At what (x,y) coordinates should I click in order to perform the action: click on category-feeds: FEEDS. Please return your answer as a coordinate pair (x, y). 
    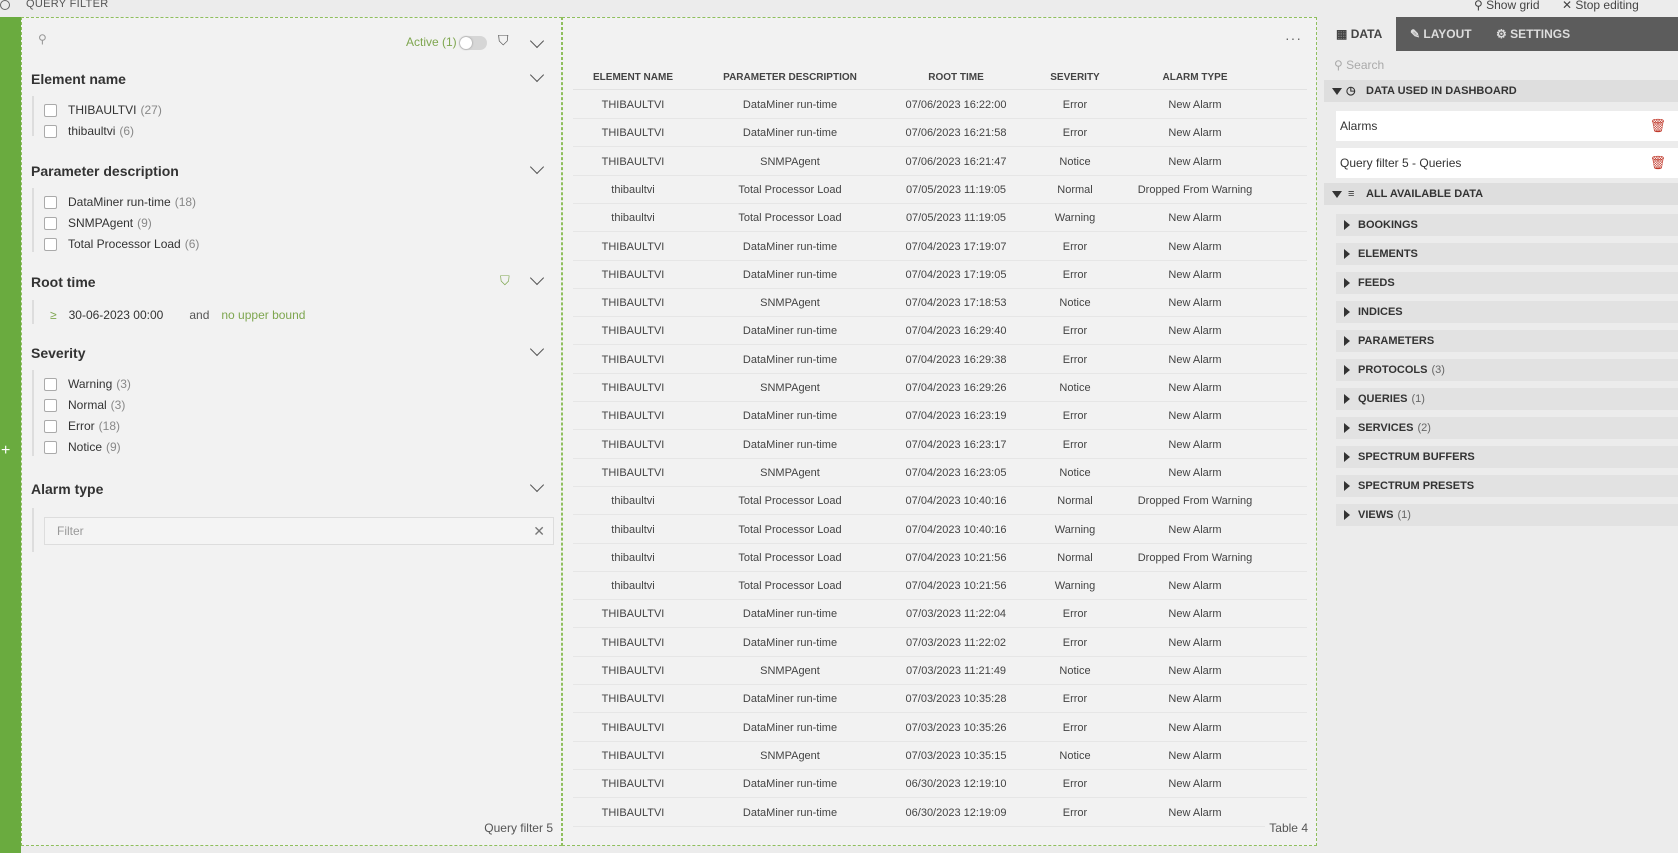
    Looking at the image, I should click on (1507, 283).